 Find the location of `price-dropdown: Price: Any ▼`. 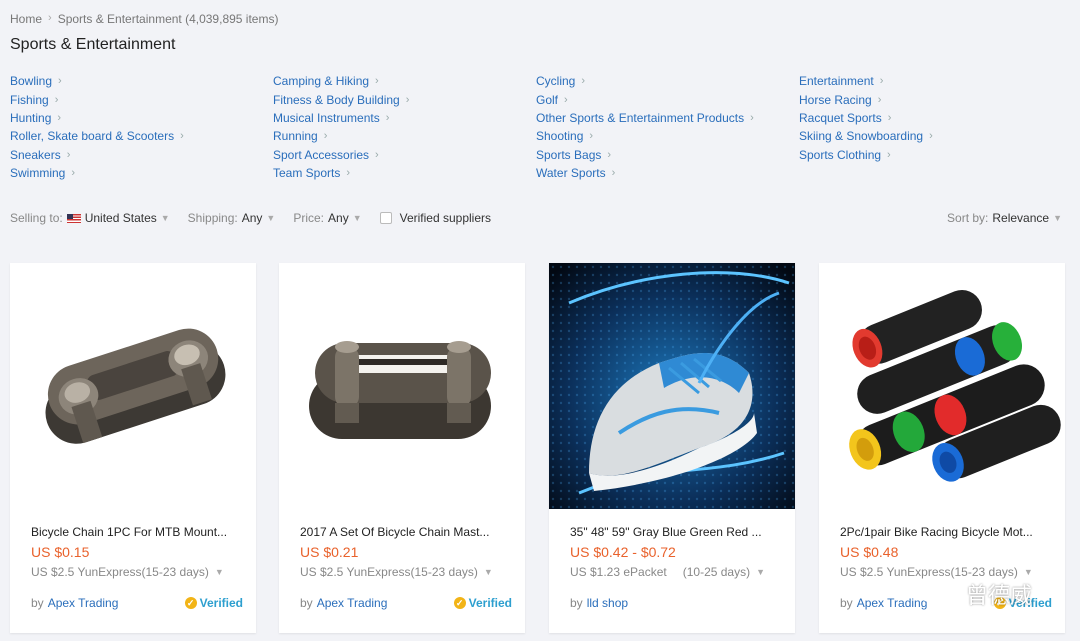

price-dropdown: Price: Any ▼ is located at coordinates (327, 218).